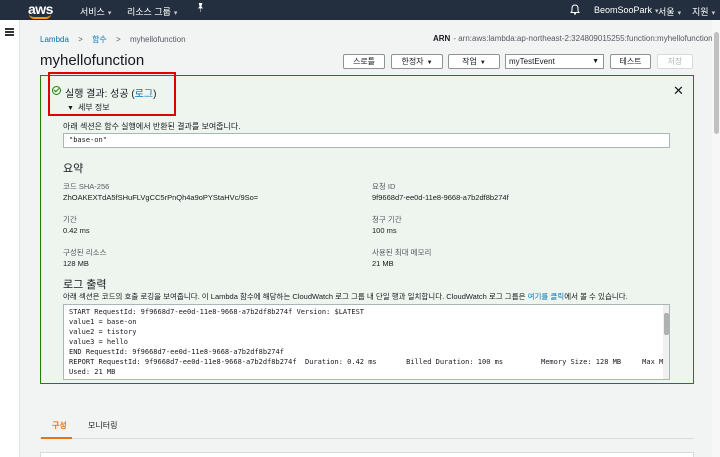 This screenshot has height=457, width=720. Describe the element at coordinates (384, 230) in the screenshot. I see `billed-duration-value: 100 ms` at that location.